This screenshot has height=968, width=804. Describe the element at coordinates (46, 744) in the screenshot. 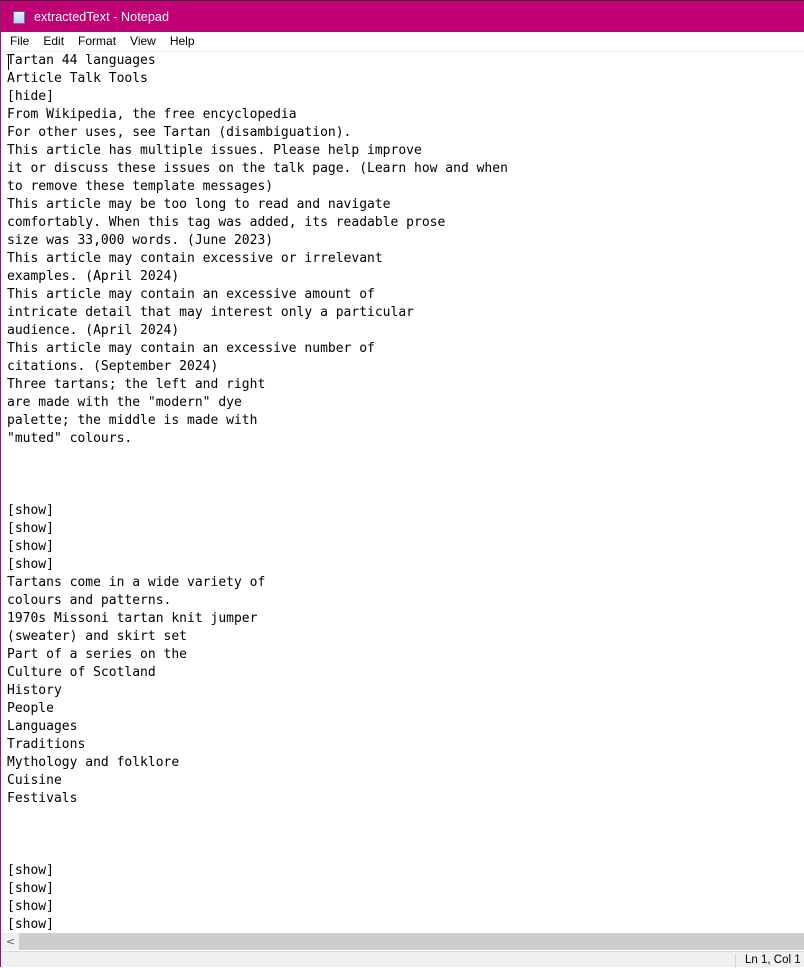

I see `text-line: Traditions` at that location.